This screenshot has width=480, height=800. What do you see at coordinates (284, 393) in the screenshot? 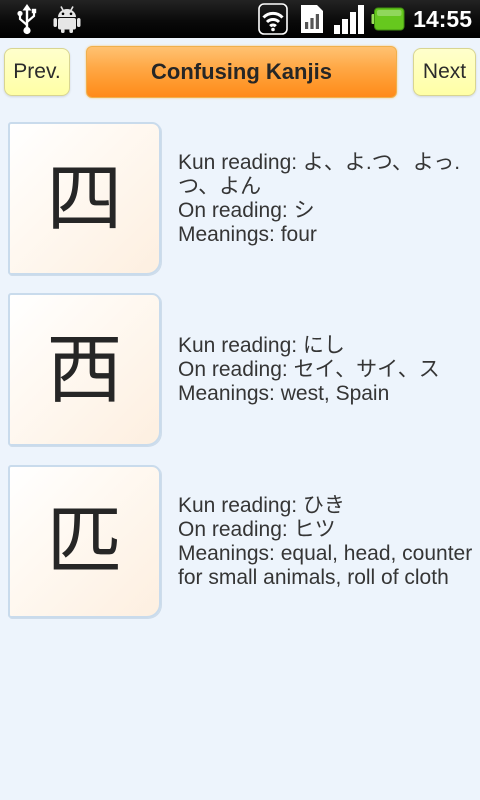
I see `meanings: Meanings: west, Spain` at bounding box center [284, 393].